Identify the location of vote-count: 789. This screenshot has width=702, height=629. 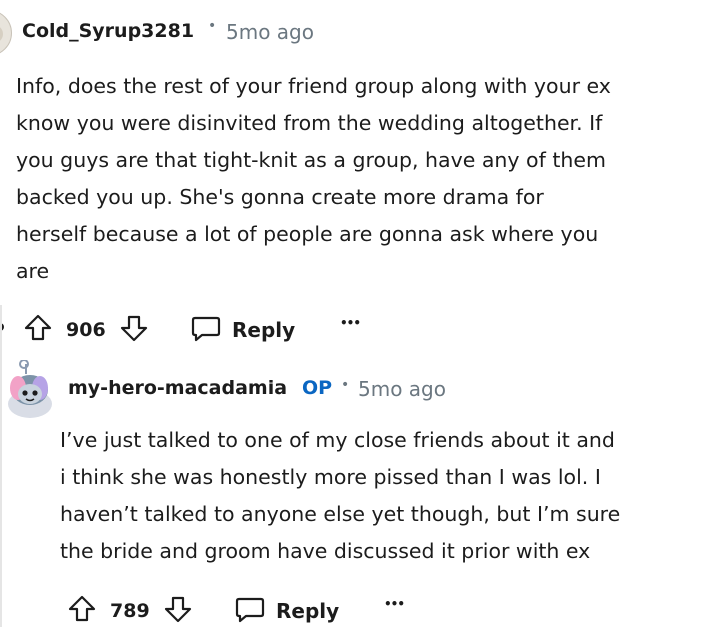
(130, 611).